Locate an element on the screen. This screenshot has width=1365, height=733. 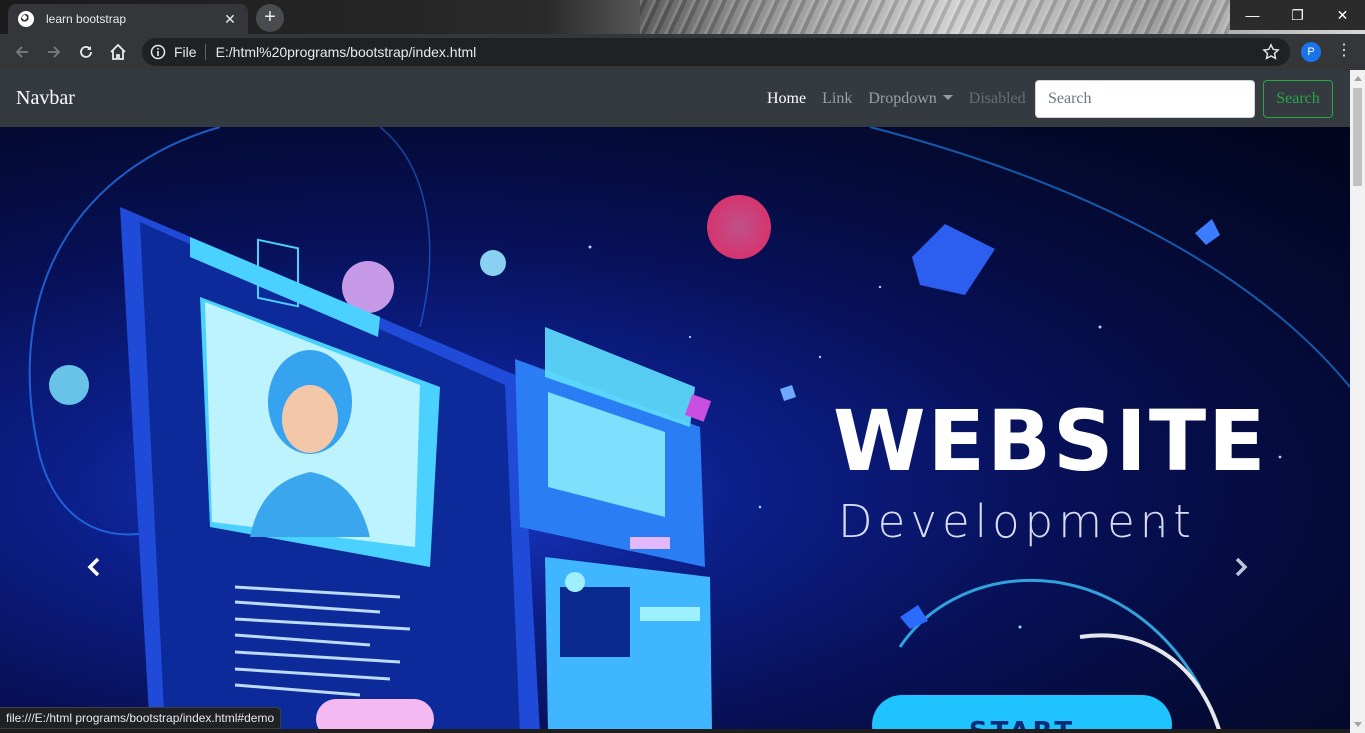
restore-button: ❐ is located at coordinates (1297, 15).